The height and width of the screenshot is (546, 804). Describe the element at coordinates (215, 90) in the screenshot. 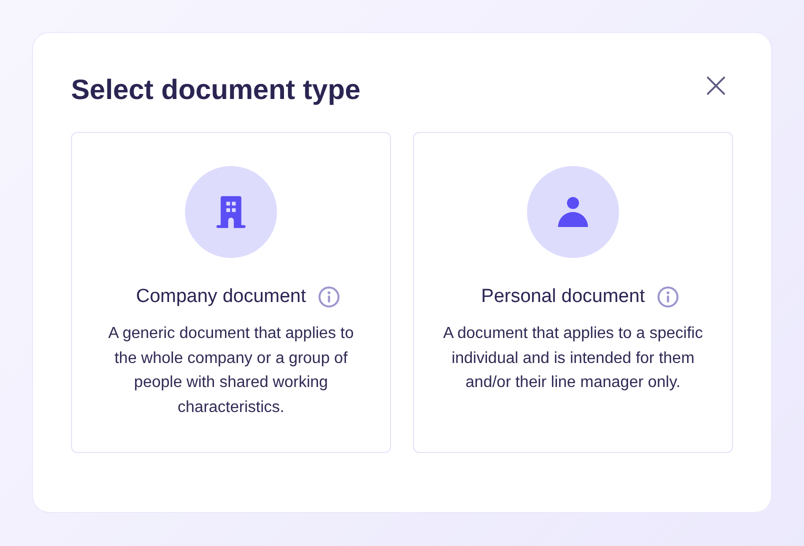

I see `dialog-title: Select document type` at that location.